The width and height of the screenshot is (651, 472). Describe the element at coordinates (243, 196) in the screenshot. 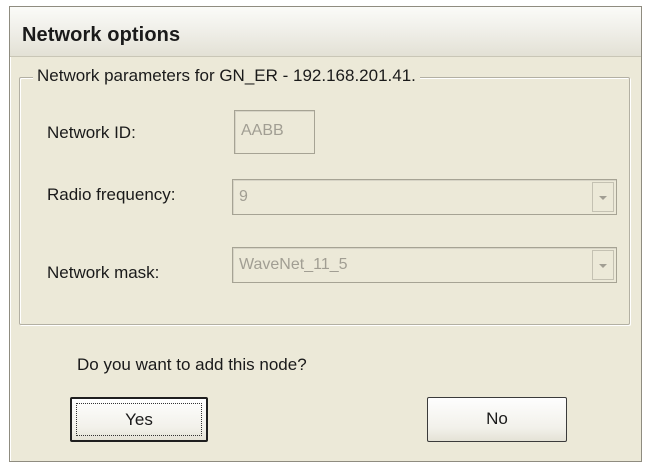

I see `radio-frequency-value: 9` at that location.